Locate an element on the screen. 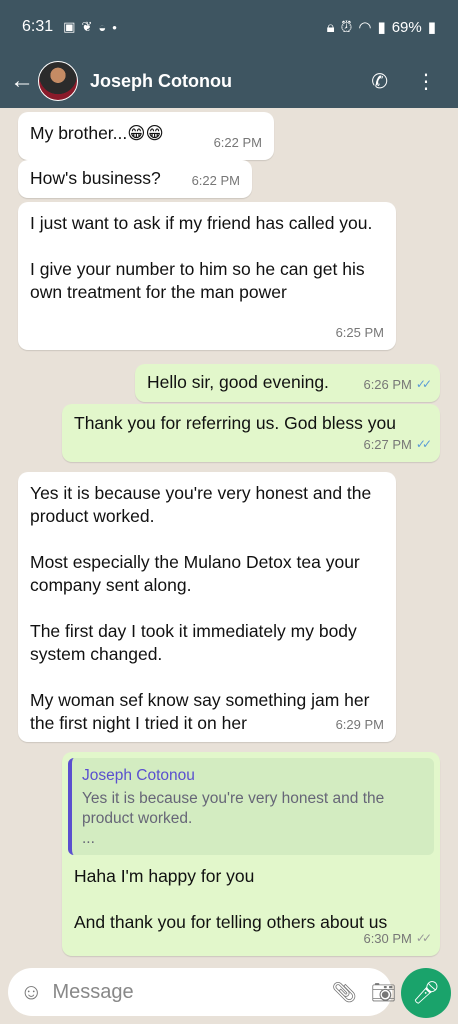  message-timestamp: 6:29 PM is located at coordinates (359, 724).